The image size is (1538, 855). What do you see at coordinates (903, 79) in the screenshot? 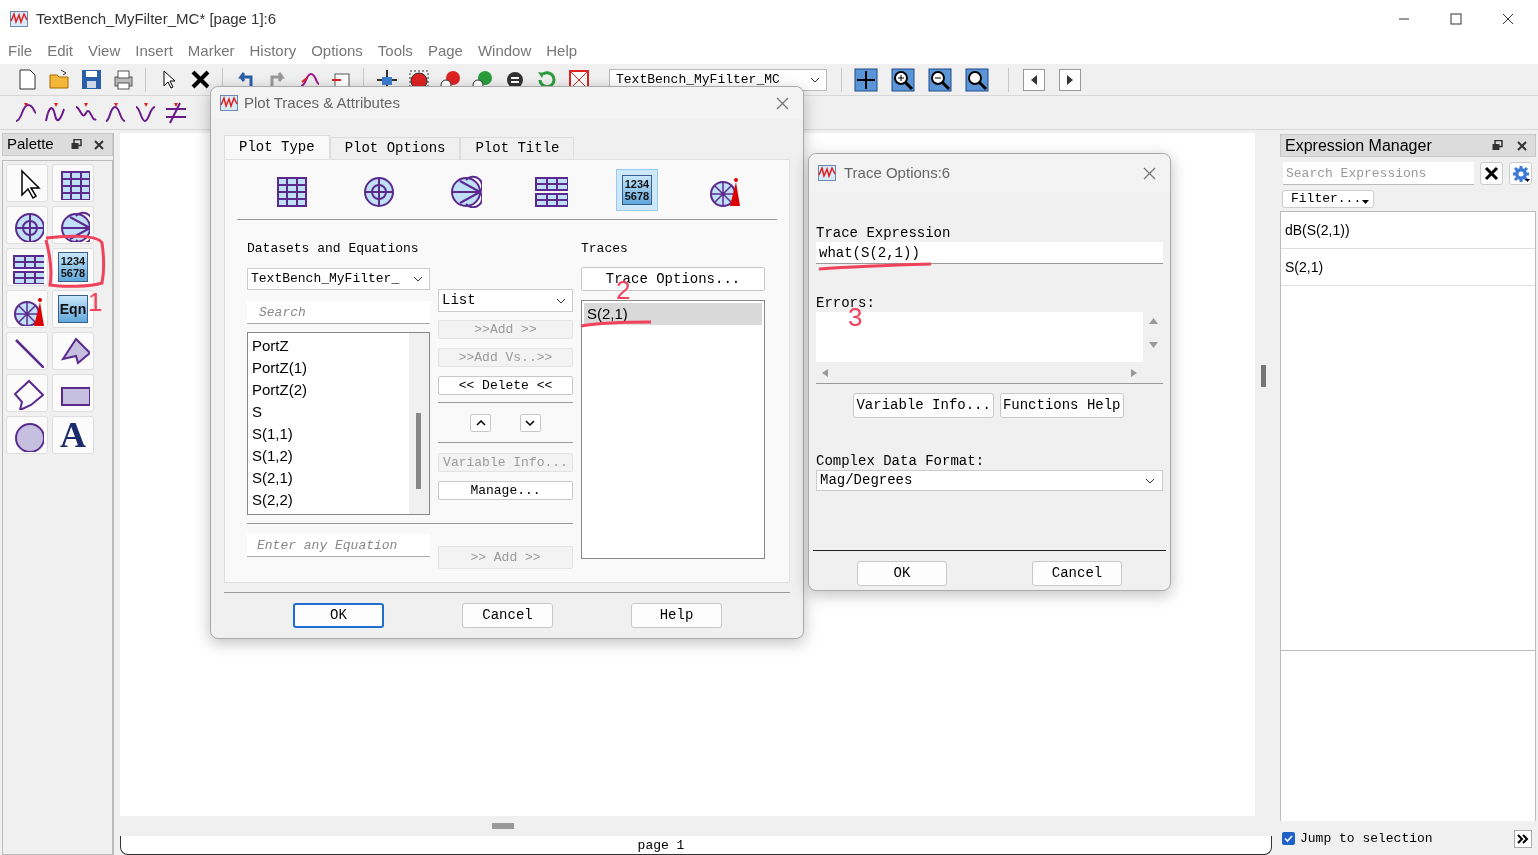
I see `zoom-in-icon` at bounding box center [903, 79].